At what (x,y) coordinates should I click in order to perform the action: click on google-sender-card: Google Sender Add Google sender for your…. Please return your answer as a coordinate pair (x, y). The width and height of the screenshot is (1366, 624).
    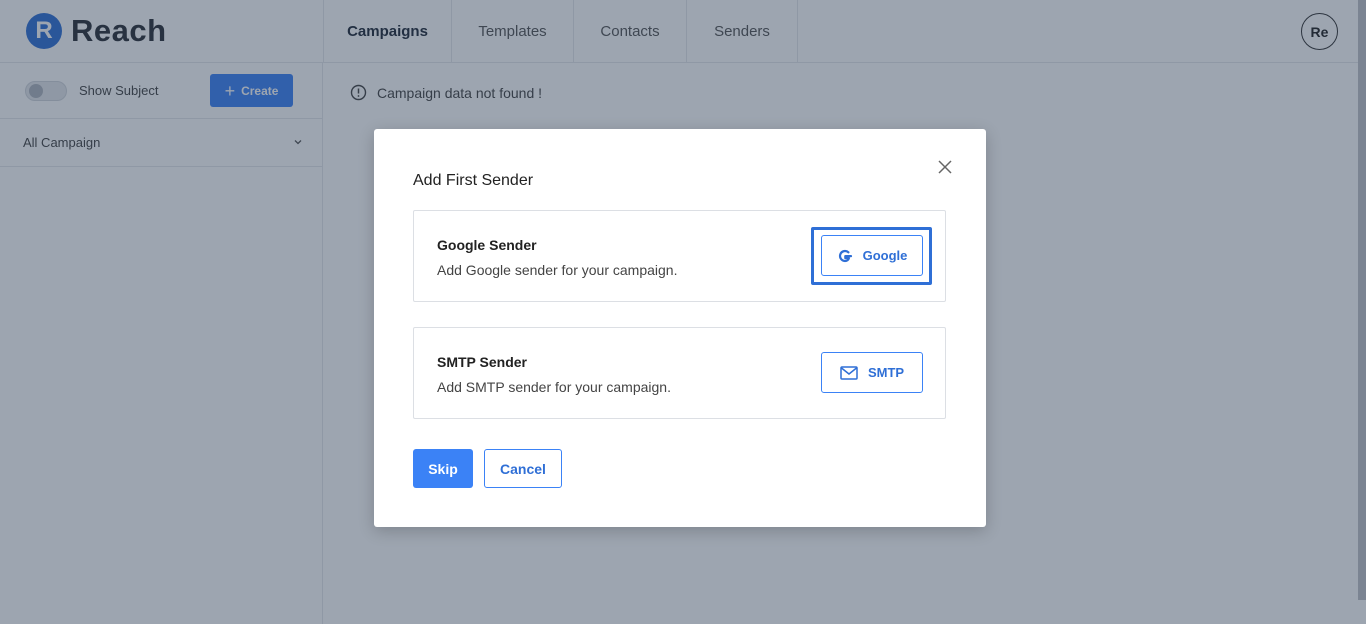
    Looking at the image, I should click on (679, 256).